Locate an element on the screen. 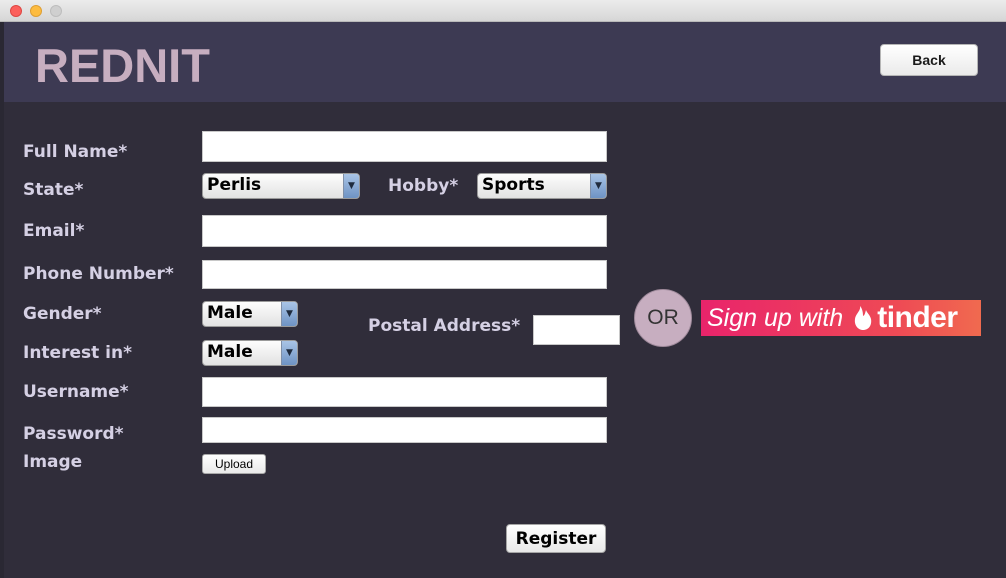 The width and height of the screenshot is (1006, 578). window-close-button is located at coordinates (16, 11).